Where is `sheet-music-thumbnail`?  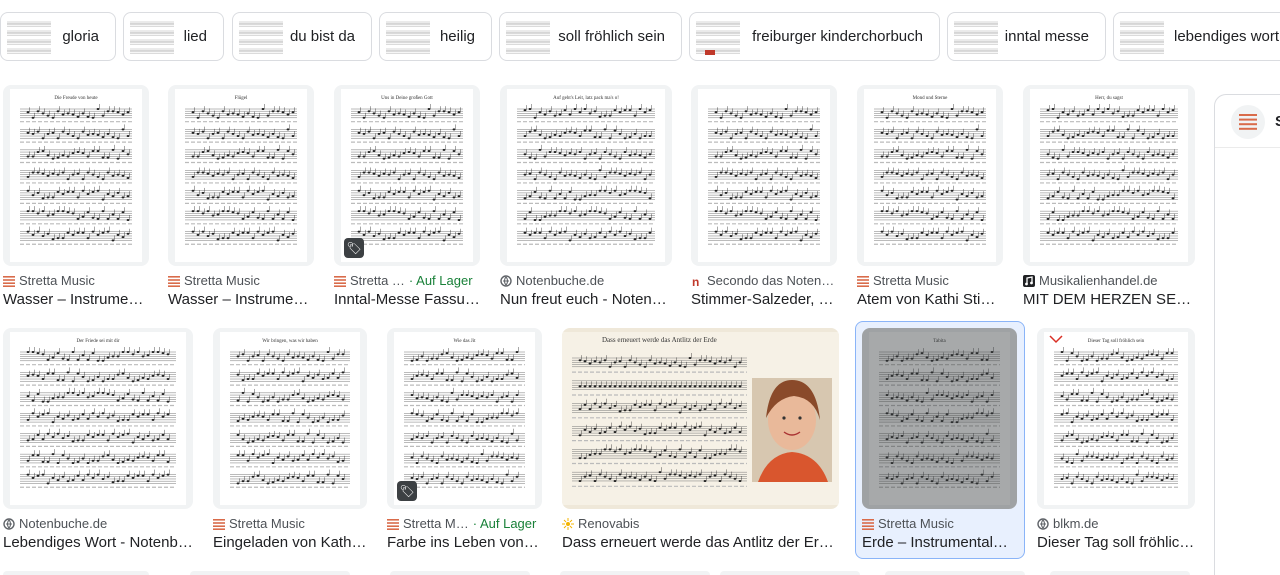 sheet-music-thumbnail is located at coordinates (764, 175).